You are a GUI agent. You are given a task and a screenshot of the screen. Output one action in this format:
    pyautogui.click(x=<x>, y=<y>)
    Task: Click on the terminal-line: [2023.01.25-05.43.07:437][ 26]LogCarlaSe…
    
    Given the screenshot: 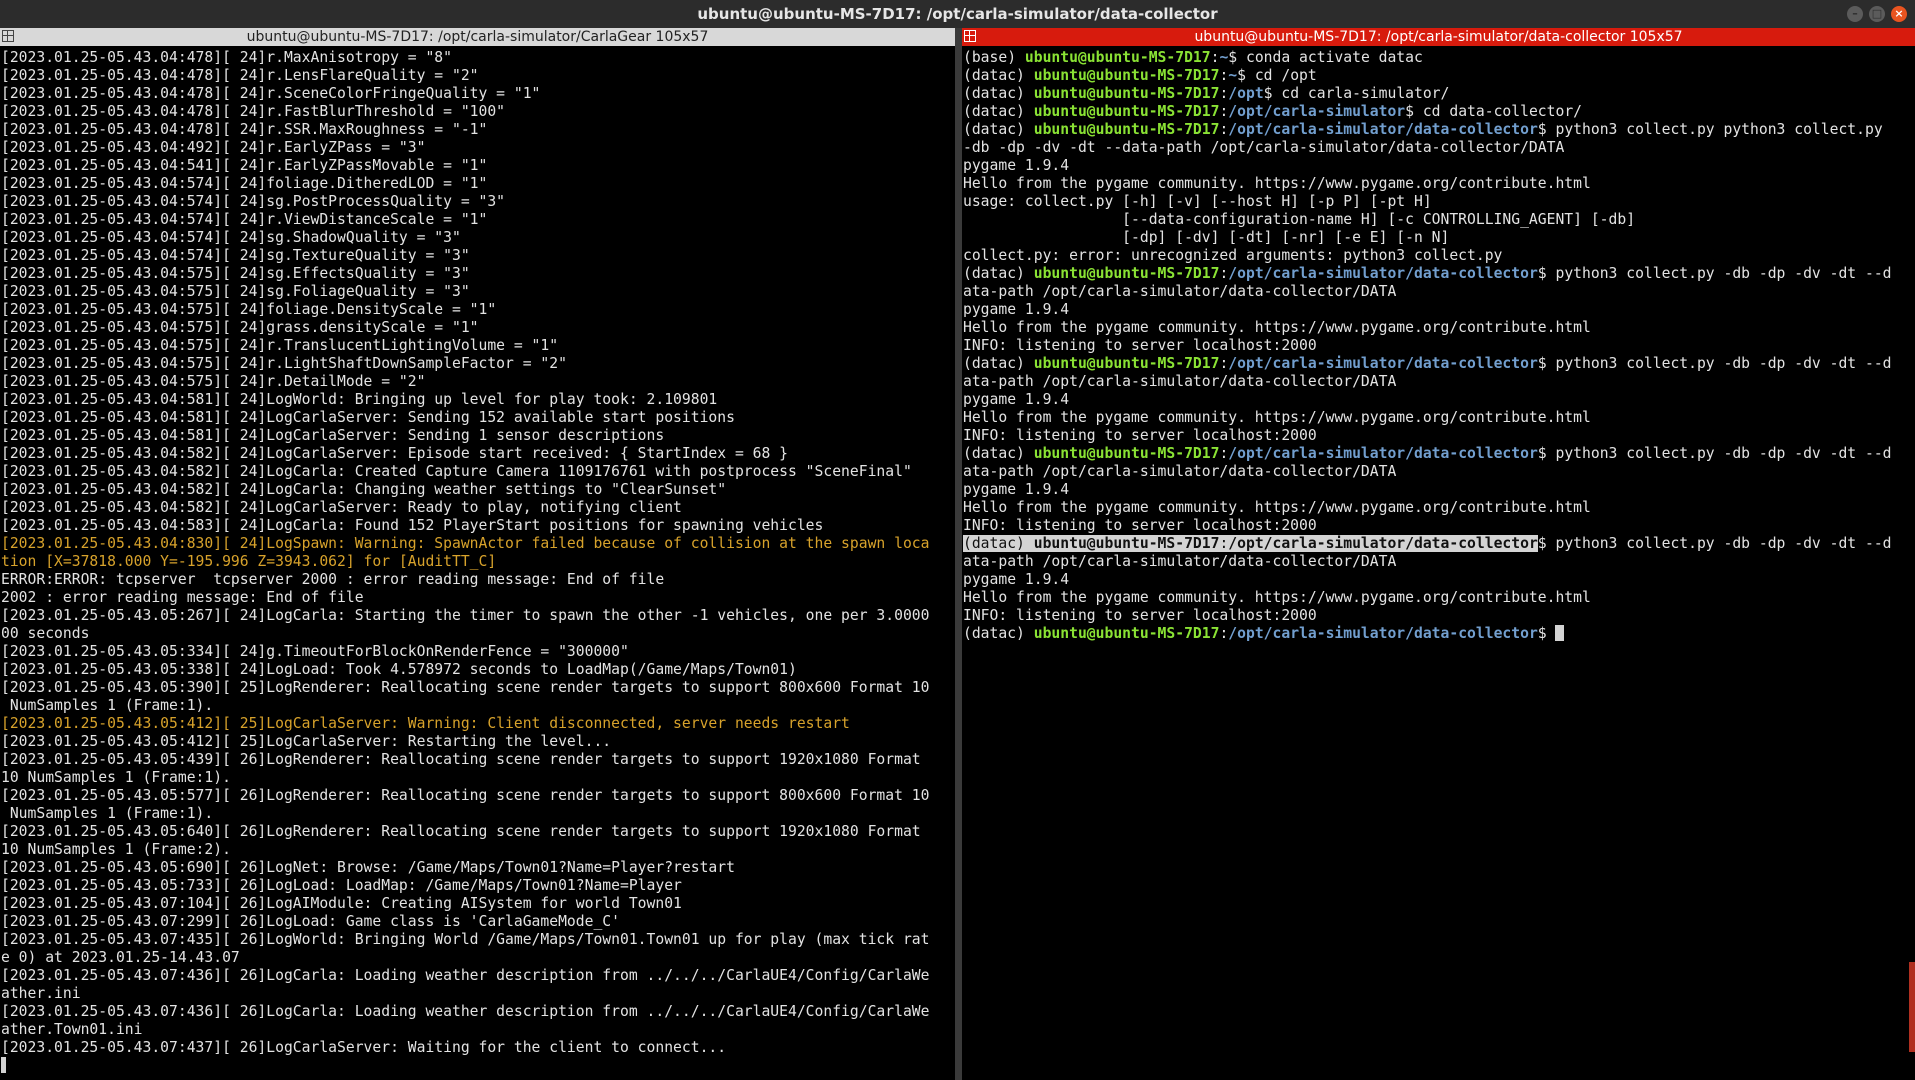 What is the action you would take?
    pyautogui.click(x=364, y=1047)
    